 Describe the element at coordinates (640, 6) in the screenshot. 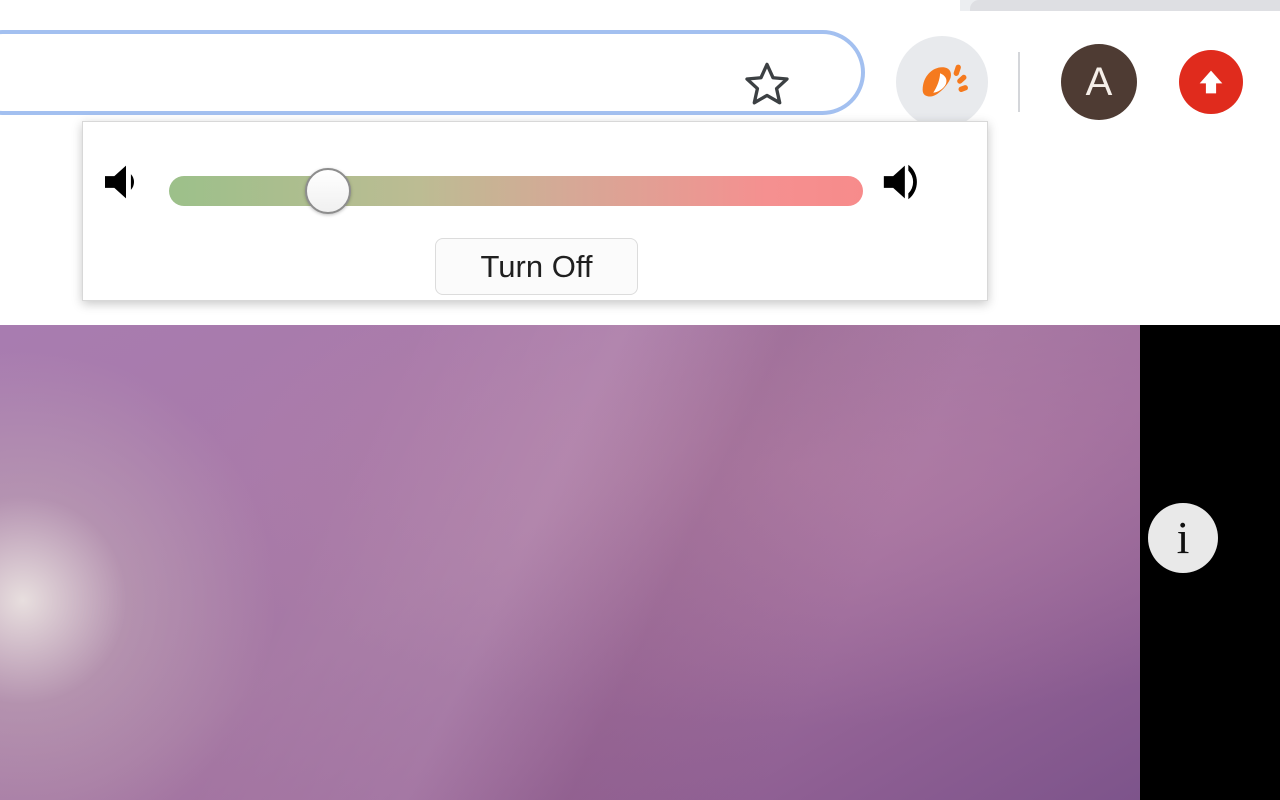

I see `tab-strip` at that location.